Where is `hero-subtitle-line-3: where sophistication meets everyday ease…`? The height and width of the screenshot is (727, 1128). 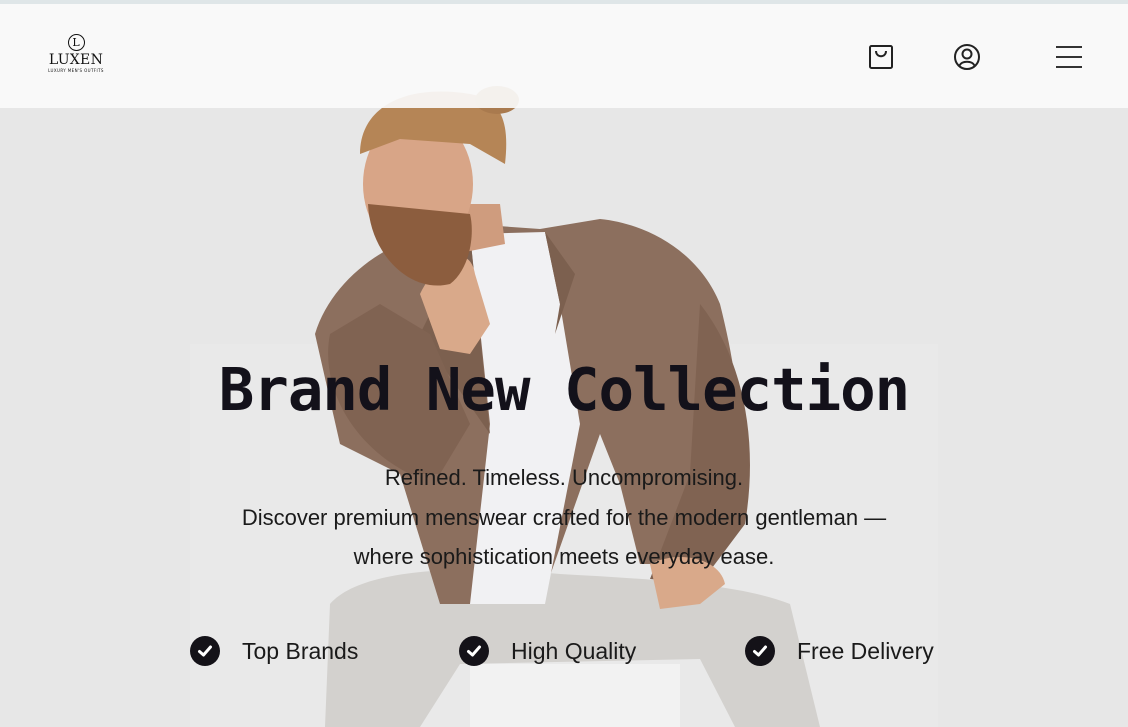 hero-subtitle-line-3: where sophistication meets everyday ease… is located at coordinates (564, 556).